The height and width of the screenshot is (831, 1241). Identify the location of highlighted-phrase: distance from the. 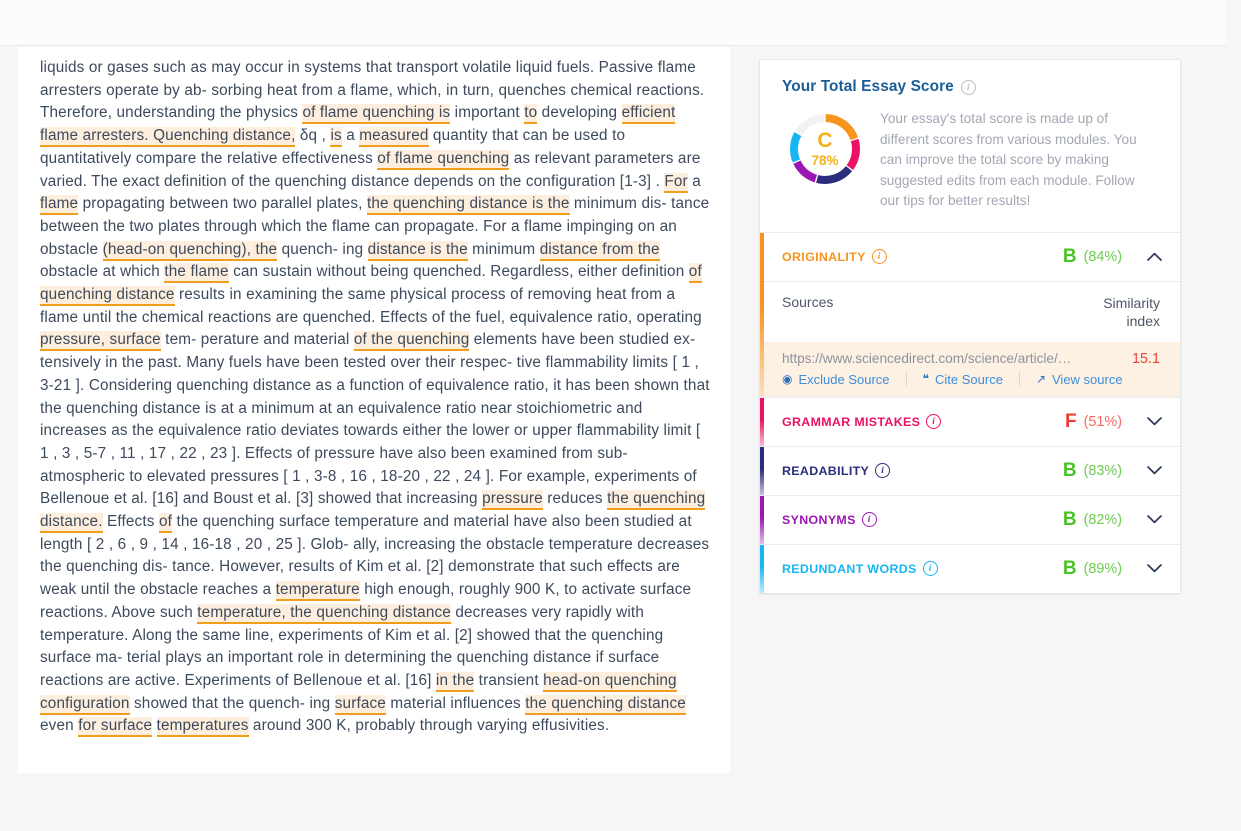
(599, 250).